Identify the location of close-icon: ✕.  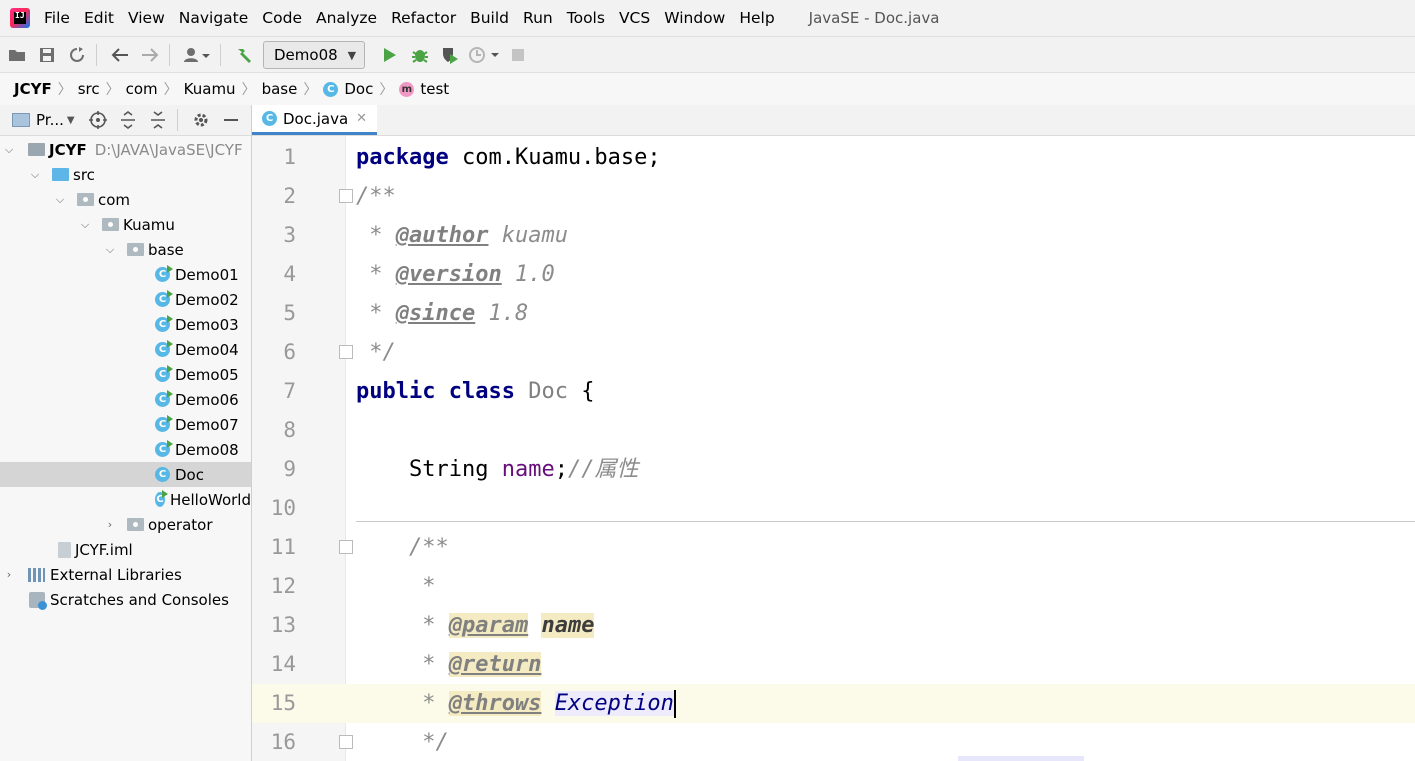
(361, 118).